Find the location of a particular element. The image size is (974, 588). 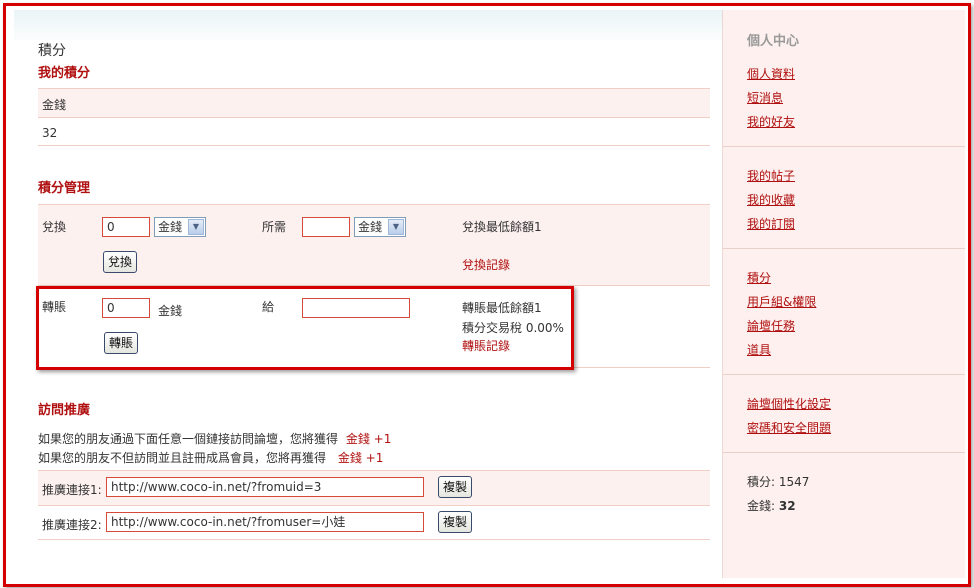

sidebar-item-profile: 個人資料 is located at coordinates (771, 73).